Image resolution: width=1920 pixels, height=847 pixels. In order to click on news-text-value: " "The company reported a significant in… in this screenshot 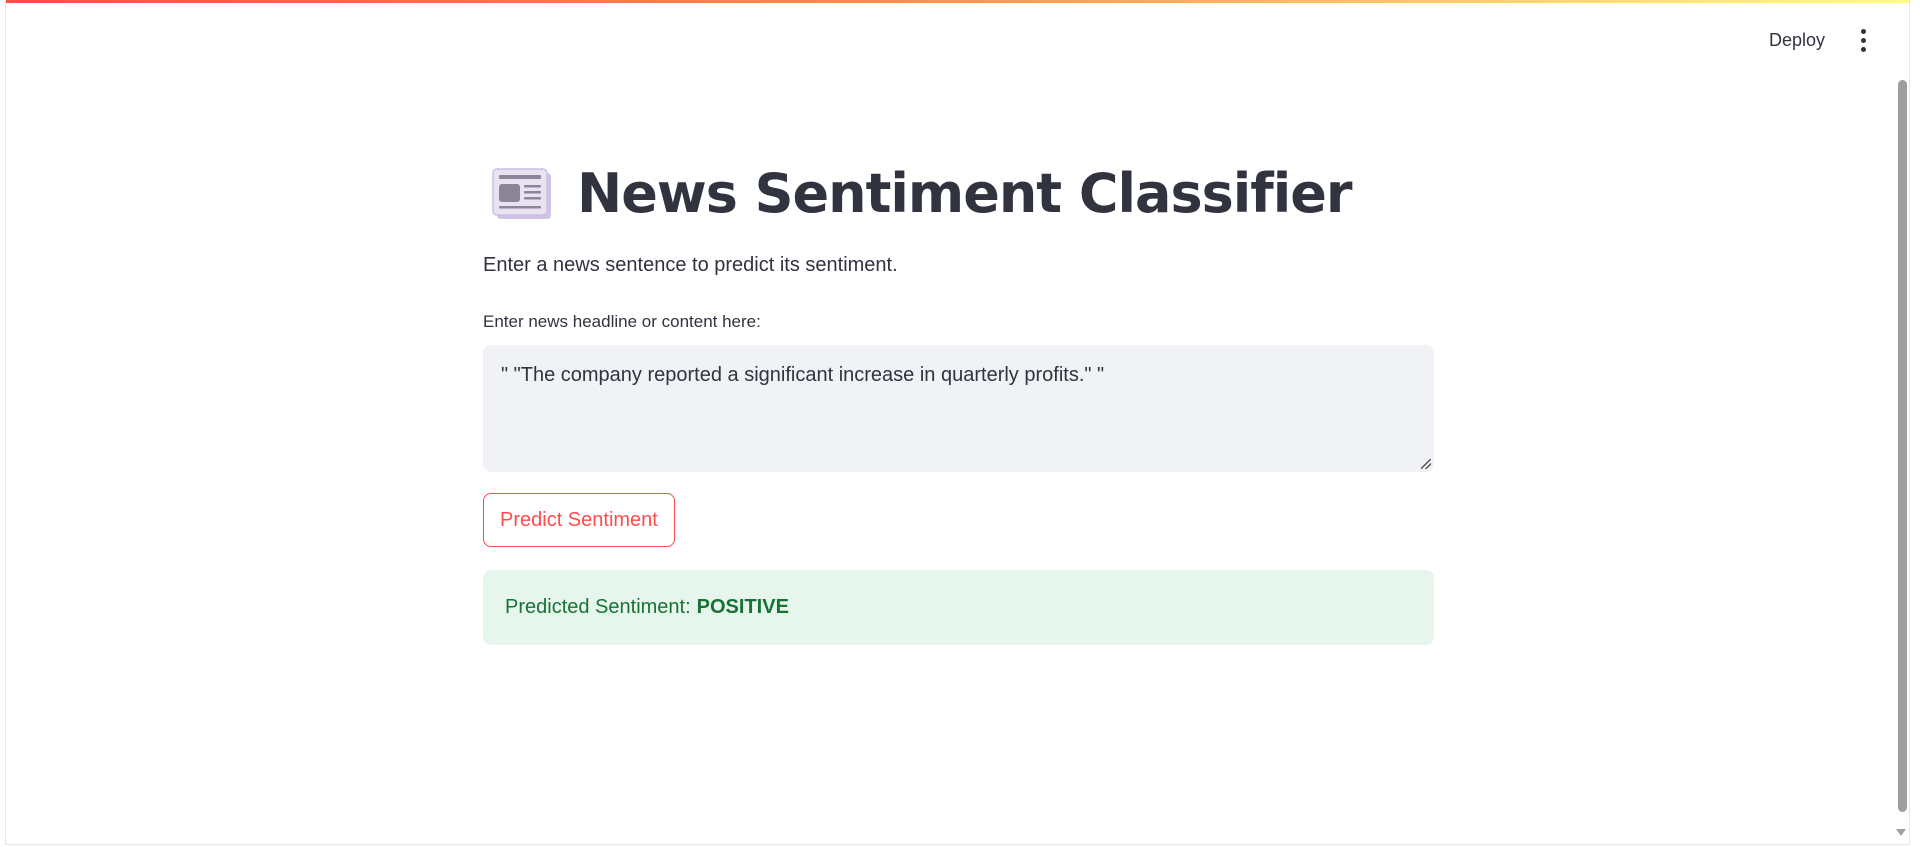, I will do `click(803, 375)`.